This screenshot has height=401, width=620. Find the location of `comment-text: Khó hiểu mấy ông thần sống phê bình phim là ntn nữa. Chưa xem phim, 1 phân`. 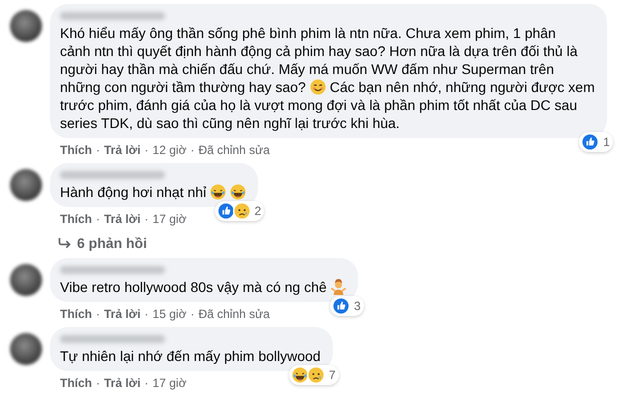

comment-text: Khó hiểu mấy ông thần sống phê bình phim là ntn nữa. Chưa xem phim, 1 phân is located at coordinates (308, 33).